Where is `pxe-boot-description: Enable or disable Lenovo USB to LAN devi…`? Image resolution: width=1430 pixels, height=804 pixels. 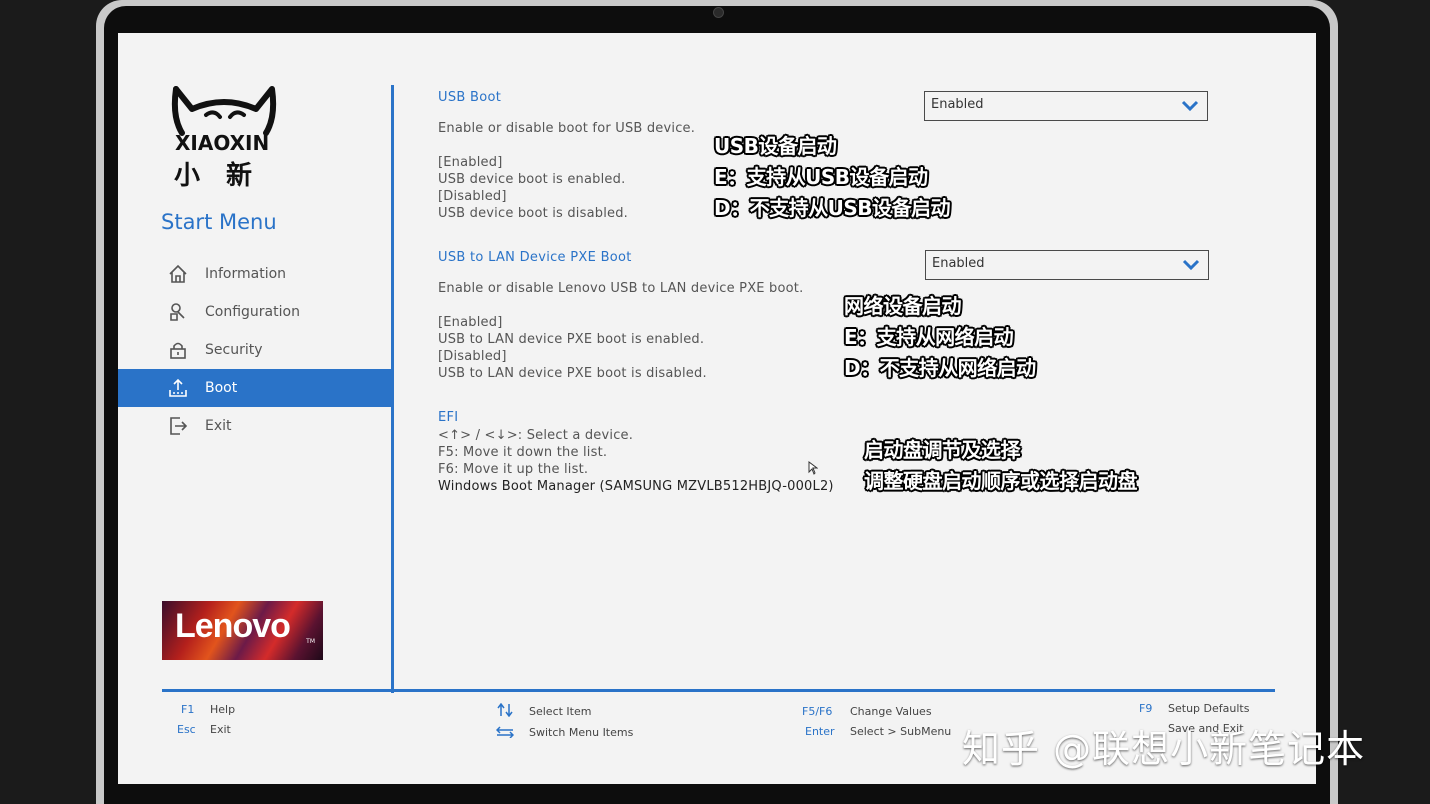
pxe-boot-description: Enable or disable Lenovo USB to LAN devi… is located at coordinates (621, 288).